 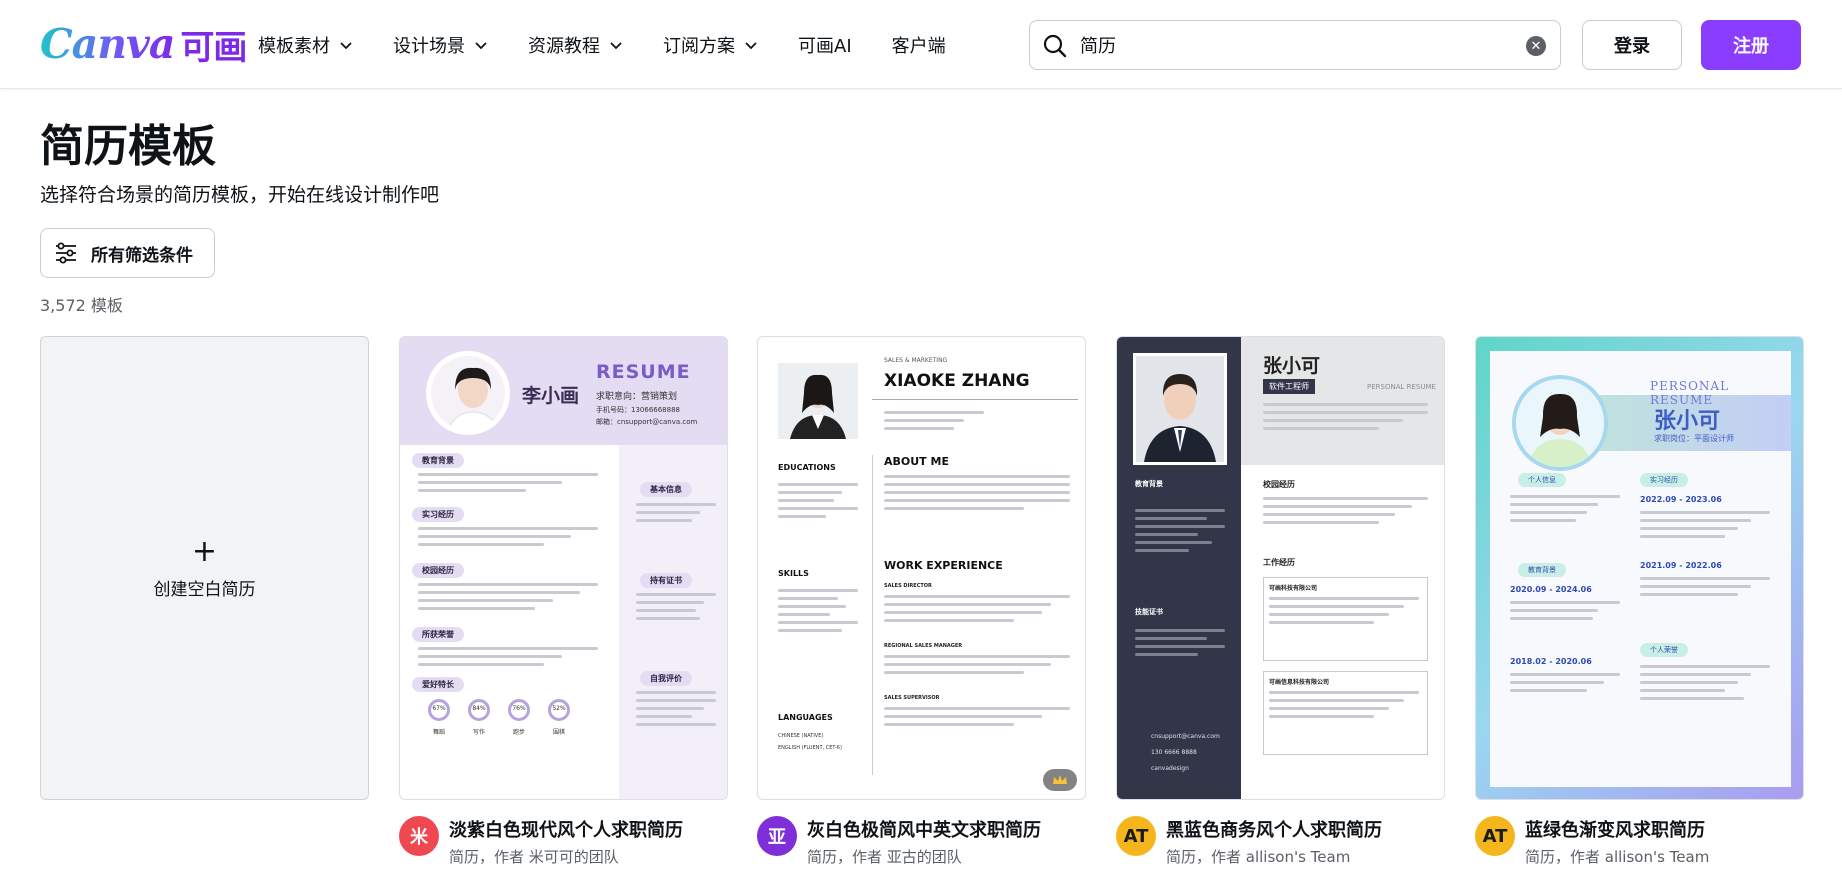 I want to click on preview-name: 李小画, so click(x=551, y=396).